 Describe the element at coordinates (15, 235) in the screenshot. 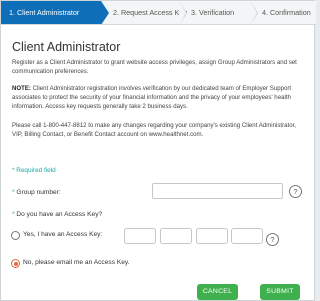

I see `radio-yes-access-key` at that location.